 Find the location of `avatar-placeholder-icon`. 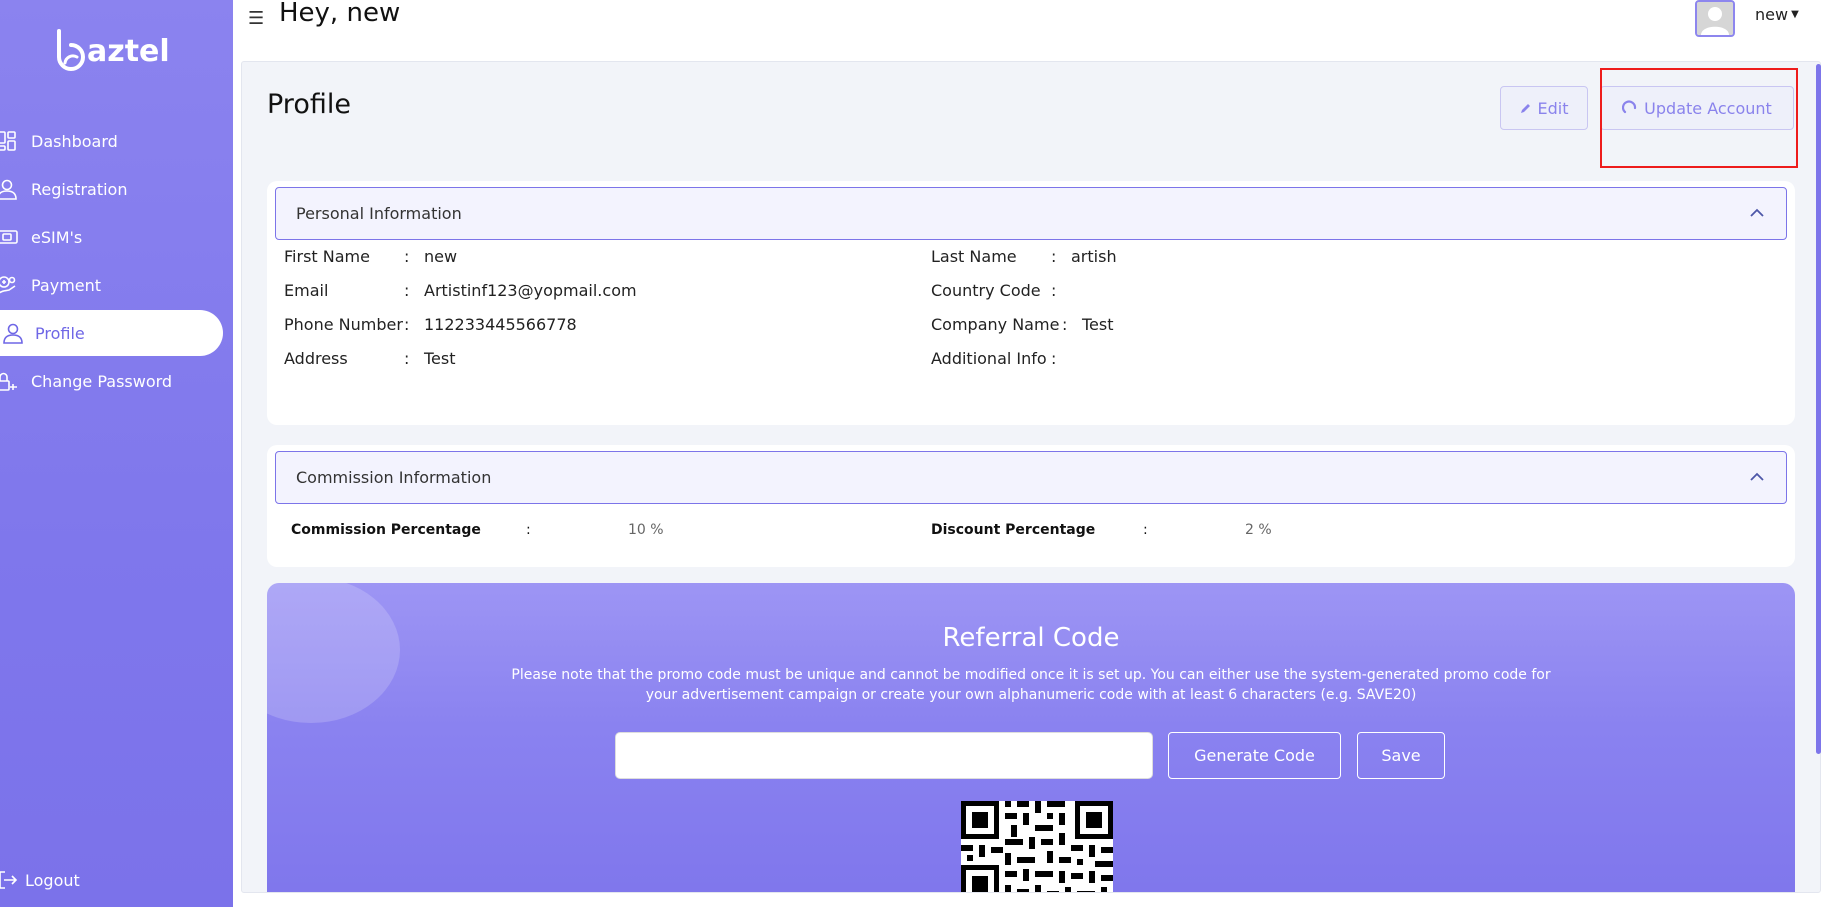

avatar-placeholder-icon is located at coordinates (1715, 18).